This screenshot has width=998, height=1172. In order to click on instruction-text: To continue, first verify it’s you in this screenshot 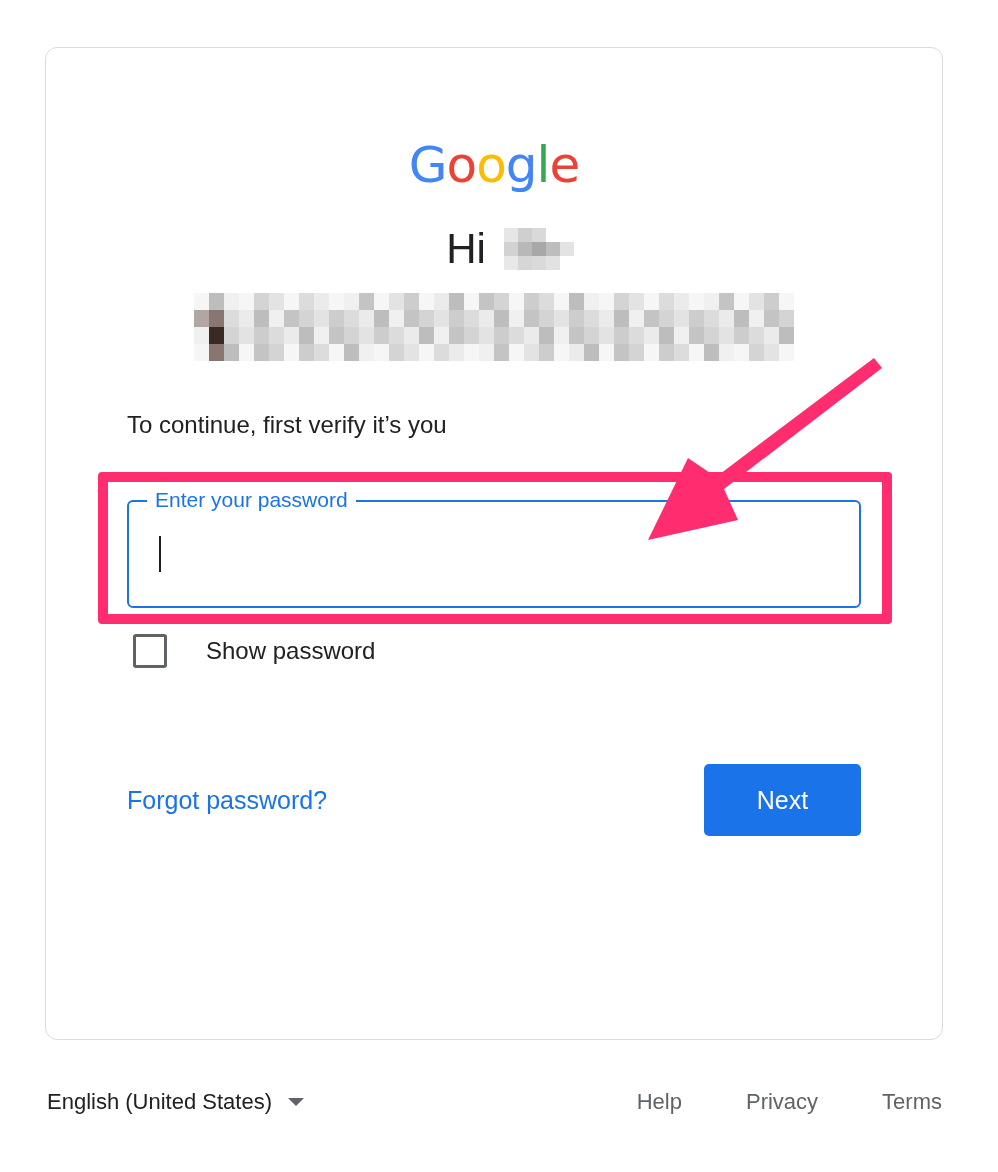, I will do `click(287, 425)`.